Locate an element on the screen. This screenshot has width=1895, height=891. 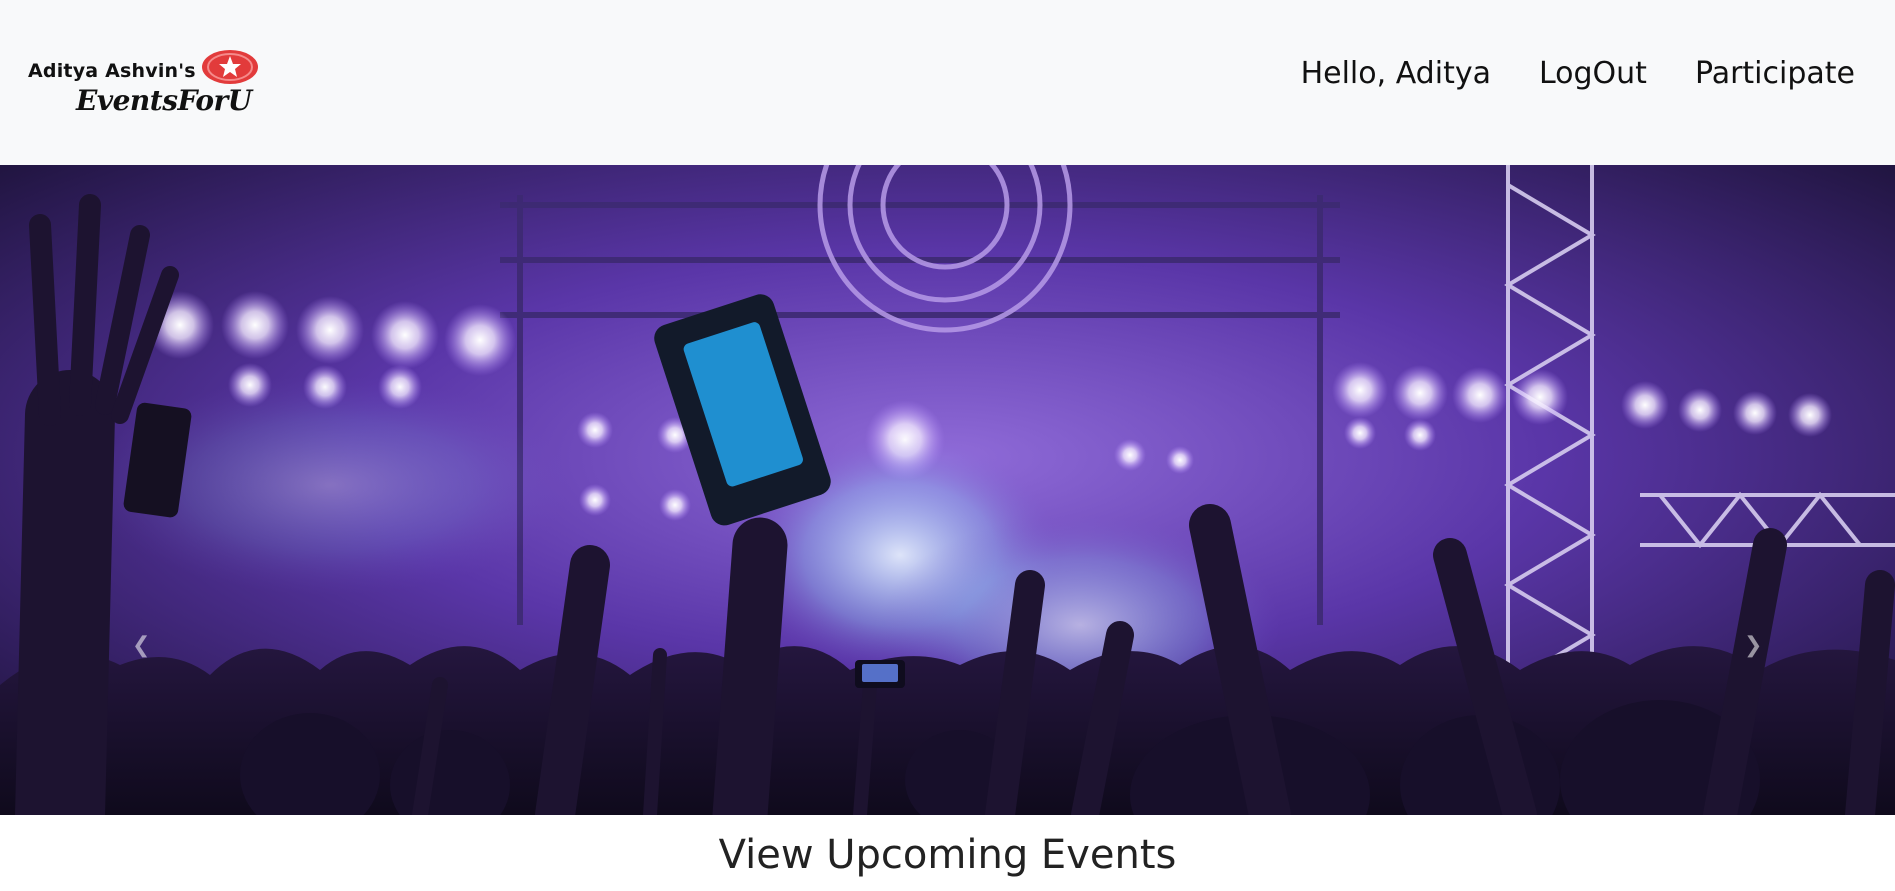
participate-link: Participate is located at coordinates (1775, 73).